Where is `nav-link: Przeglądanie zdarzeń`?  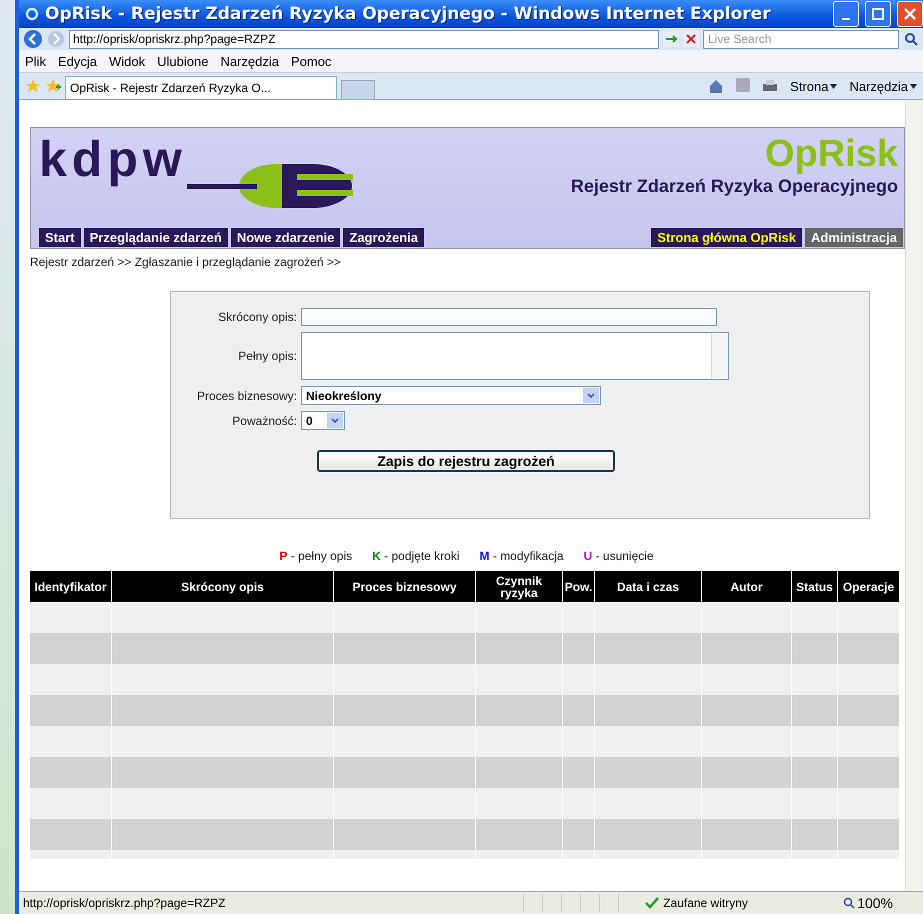 nav-link: Przeglądanie zdarzeń is located at coordinates (156, 237).